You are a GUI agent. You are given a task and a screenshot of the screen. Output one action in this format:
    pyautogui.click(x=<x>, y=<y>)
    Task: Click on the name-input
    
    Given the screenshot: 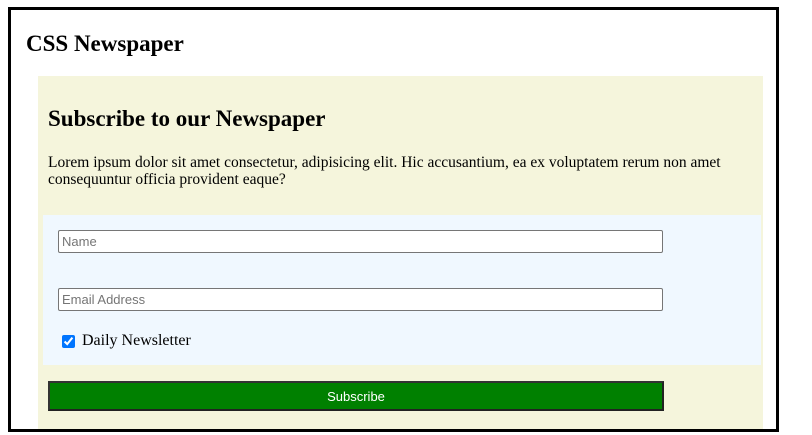 What is the action you would take?
    pyautogui.click(x=360, y=241)
    